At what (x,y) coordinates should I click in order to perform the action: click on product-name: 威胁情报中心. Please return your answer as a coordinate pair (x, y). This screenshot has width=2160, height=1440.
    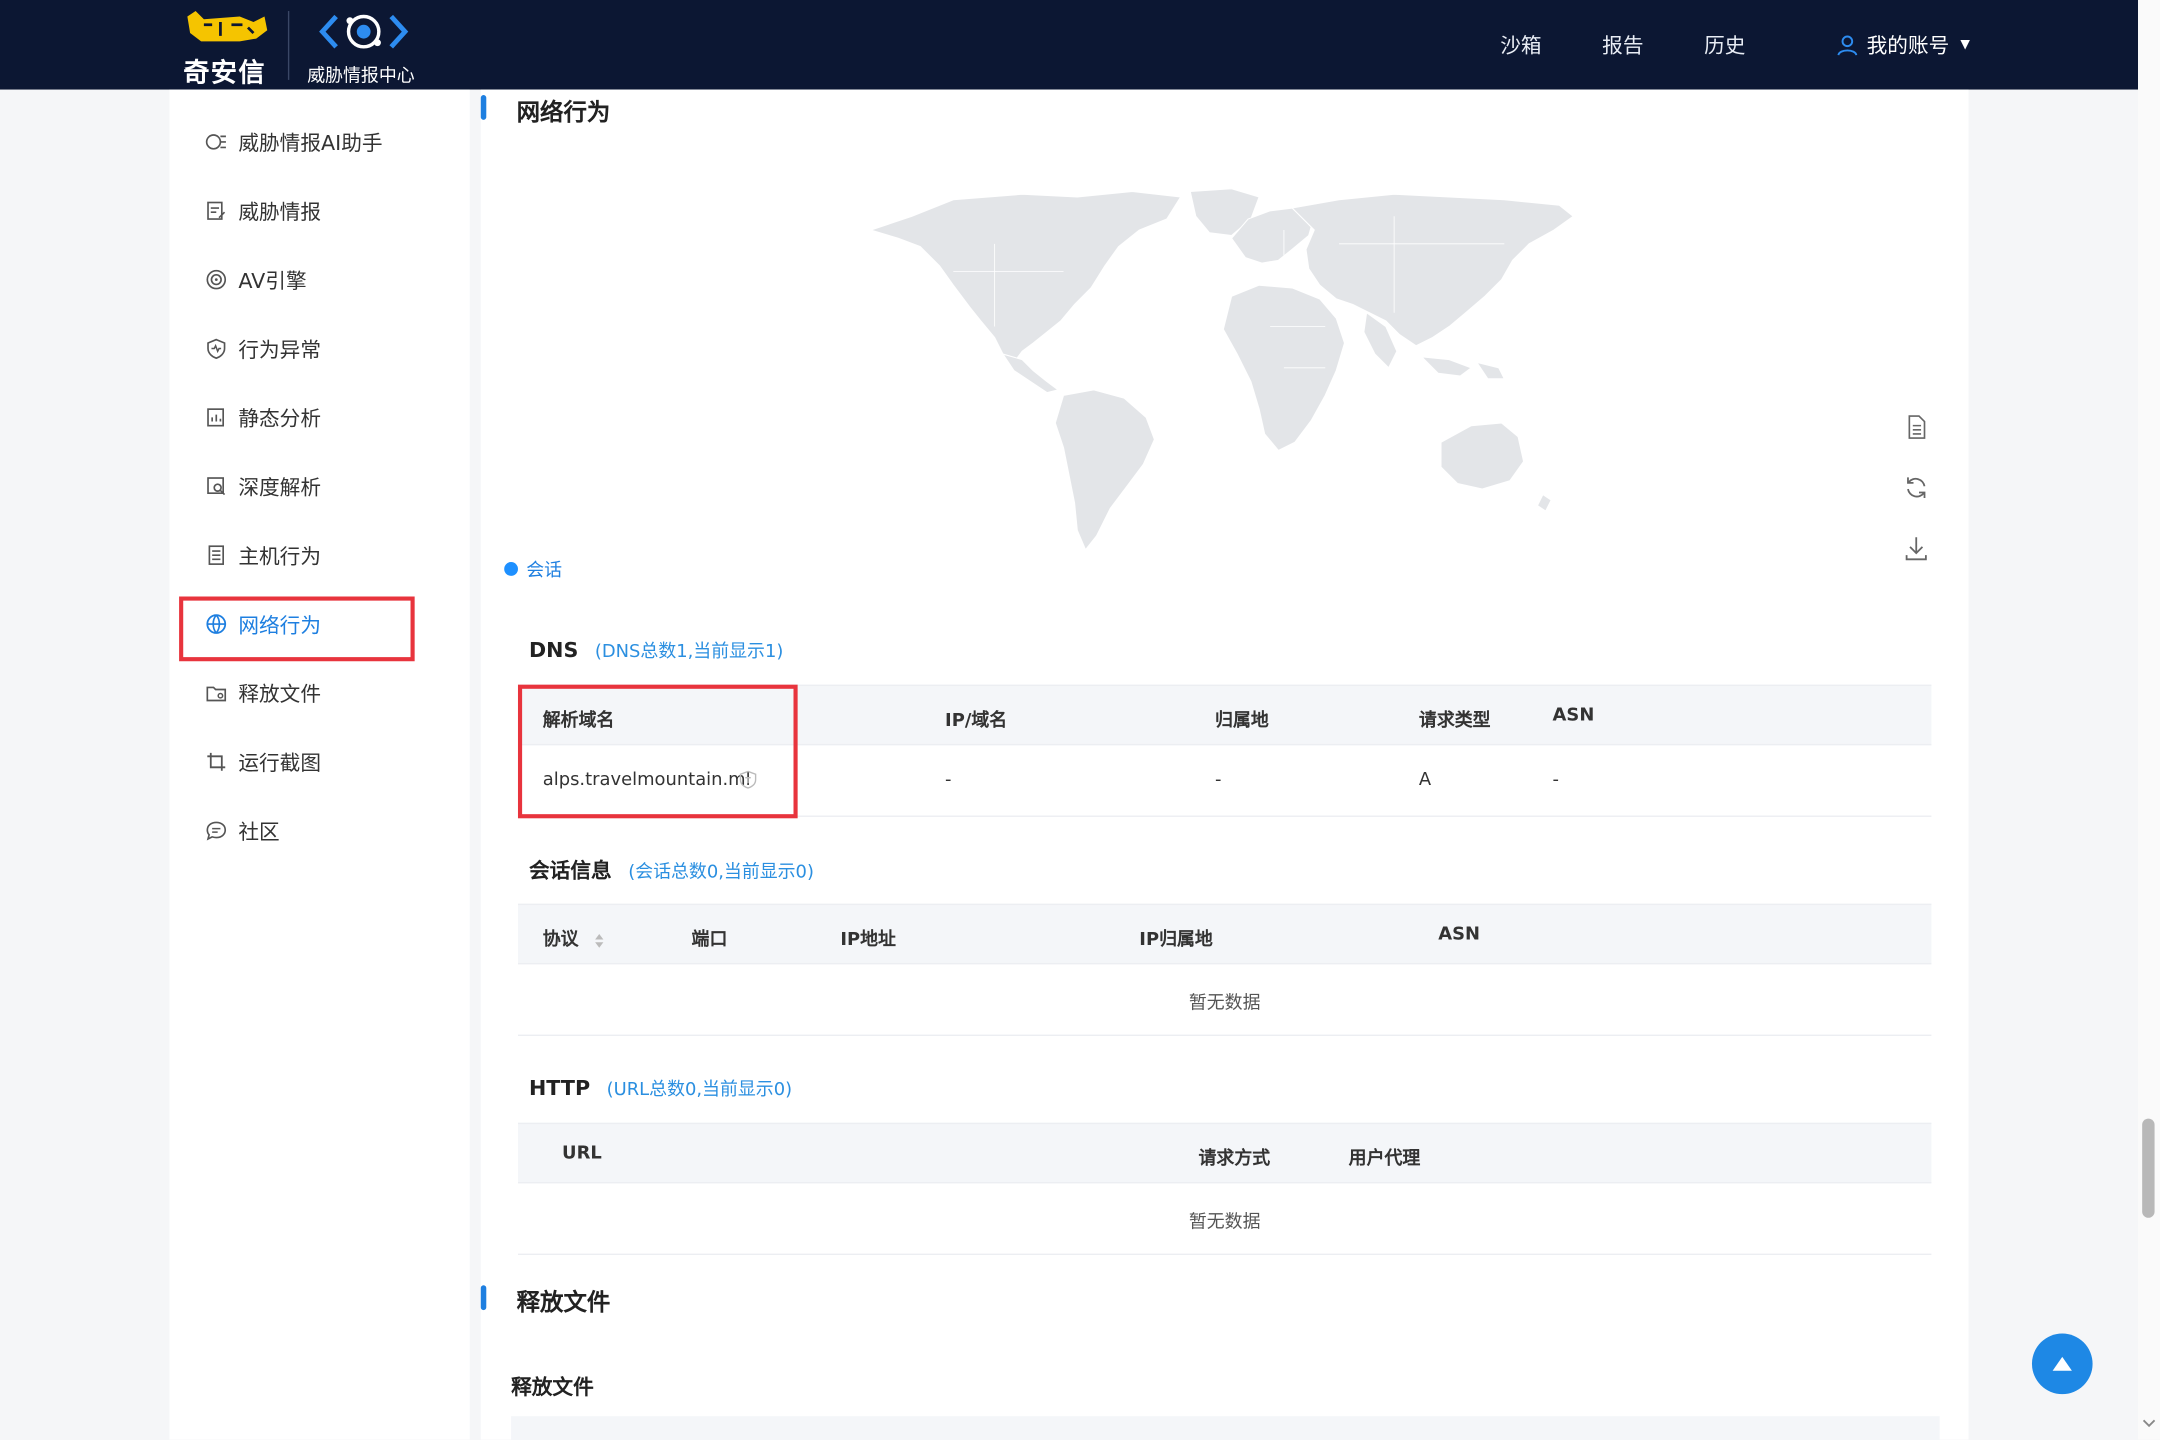
    Looking at the image, I should click on (361, 76).